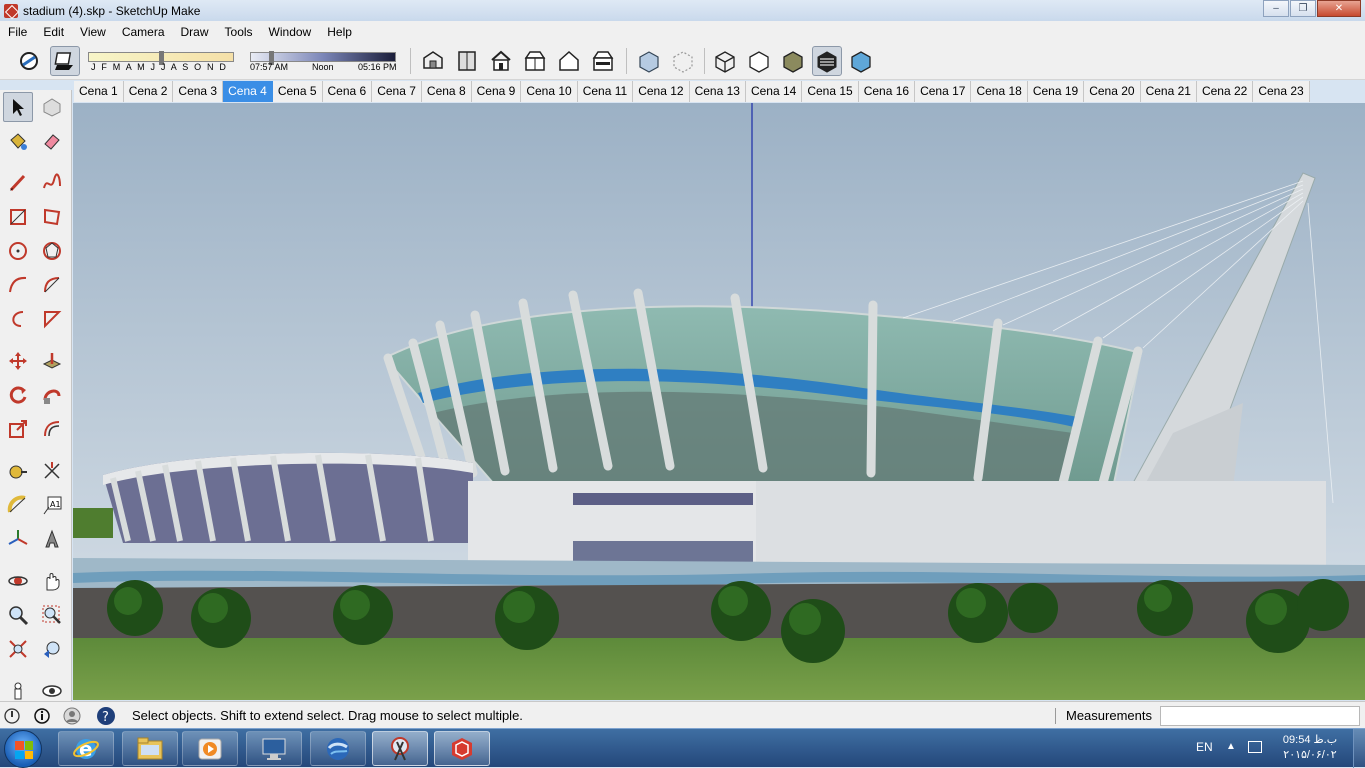 This screenshot has height=768, width=1365. Describe the element at coordinates (1276, 8) in the screenshot. I see `minimize-button: ‒` at that location.